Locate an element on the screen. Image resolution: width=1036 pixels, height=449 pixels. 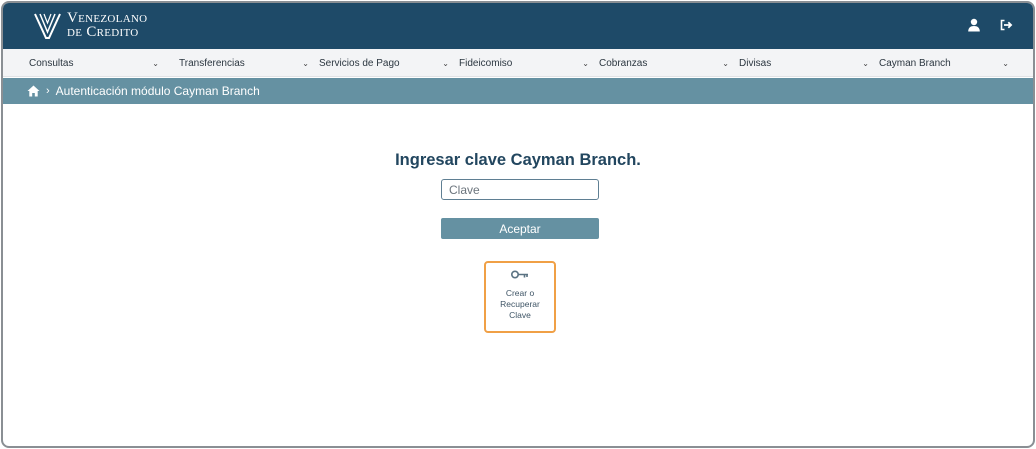
brand-line-2: de Credito is located at coordinates (103, 32).